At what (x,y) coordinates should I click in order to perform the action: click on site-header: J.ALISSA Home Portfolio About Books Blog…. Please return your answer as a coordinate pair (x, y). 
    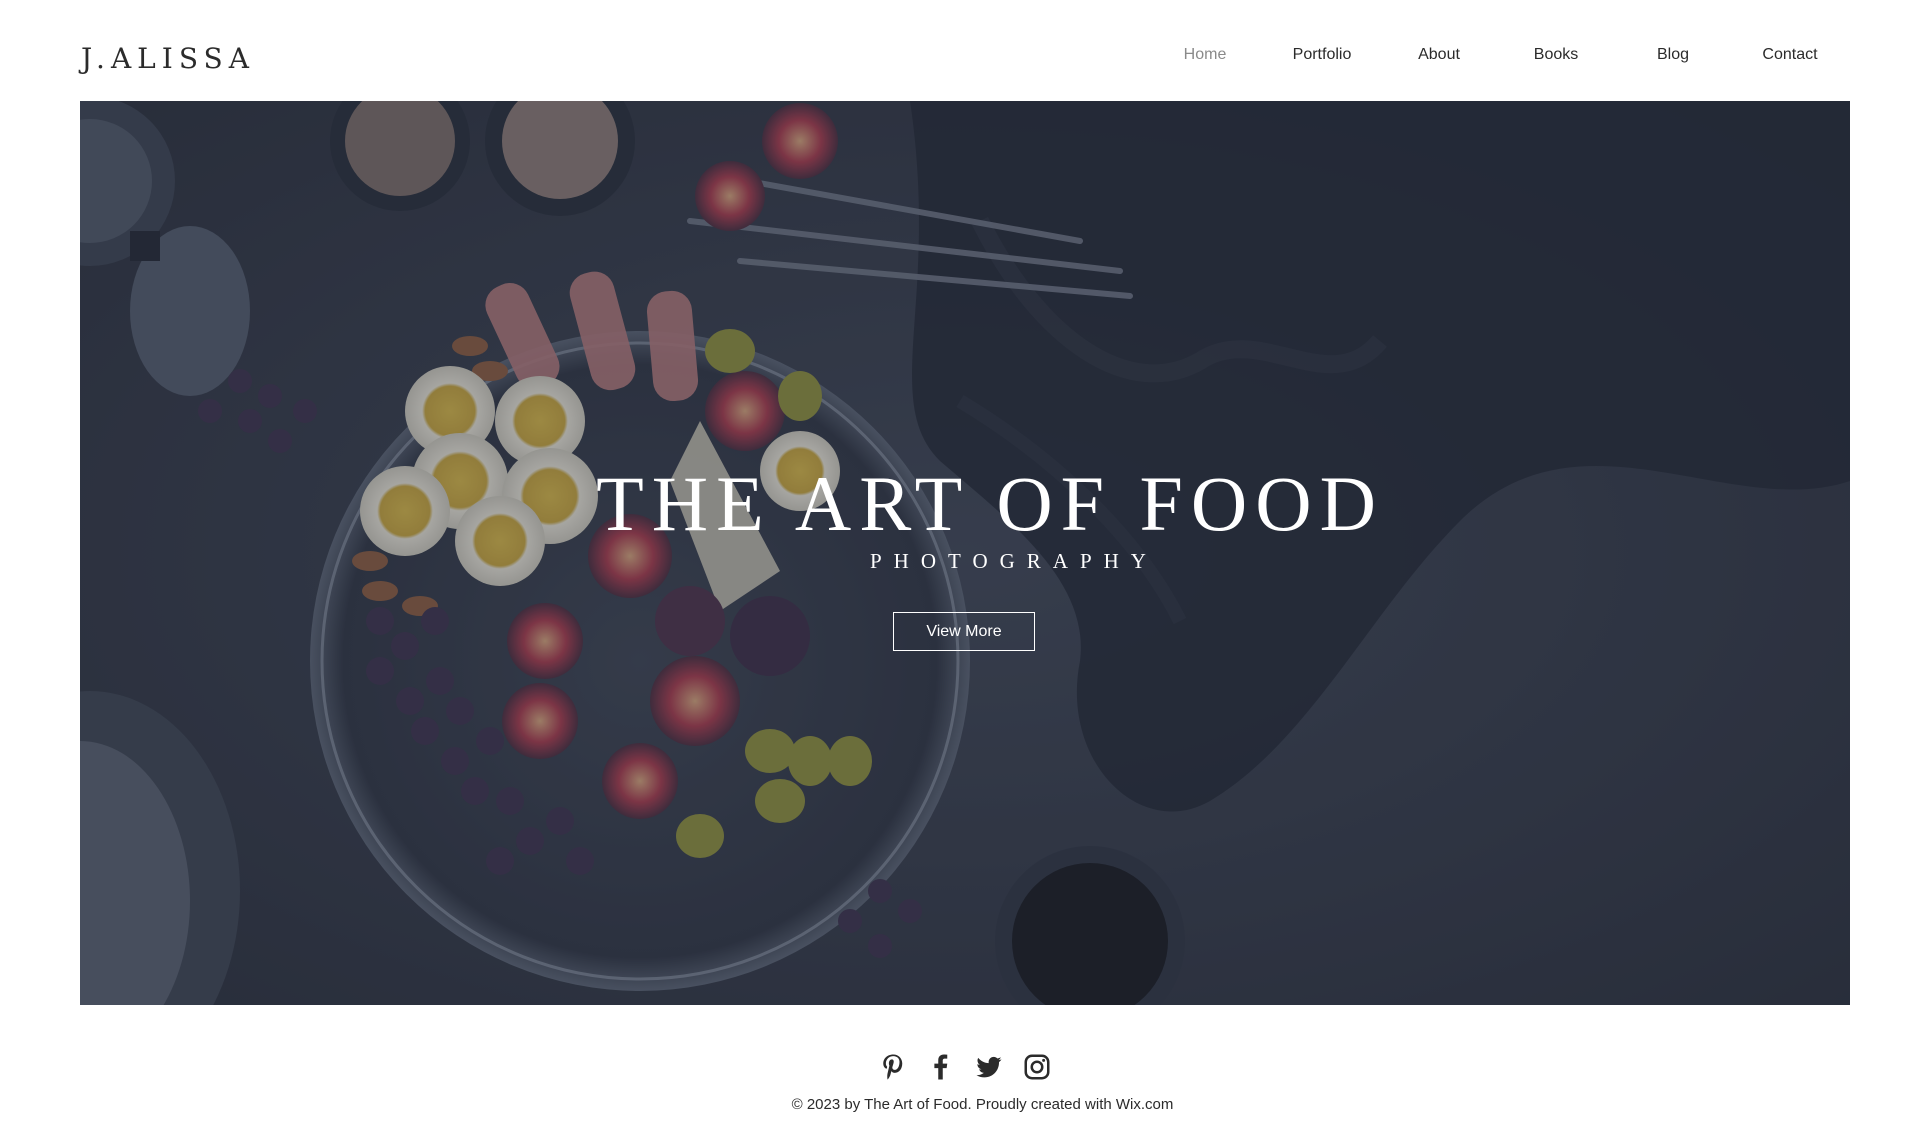
    Looking at the image, I should click on (960, 50).